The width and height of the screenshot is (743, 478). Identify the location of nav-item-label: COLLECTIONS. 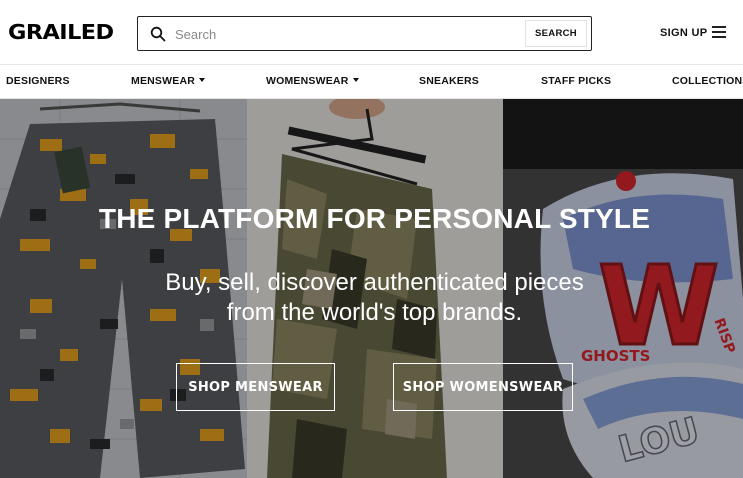
(707, 81).